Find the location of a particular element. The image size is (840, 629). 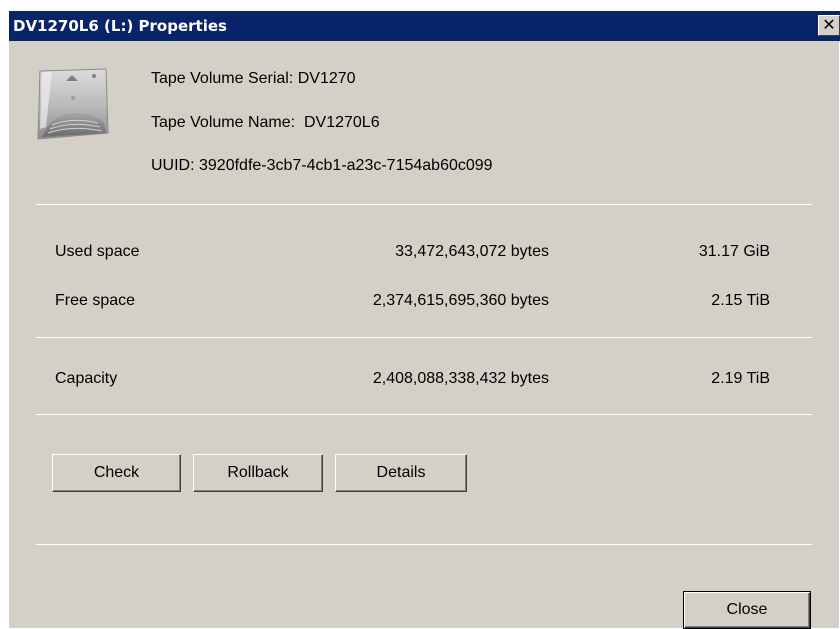

capacity-human: 2.19 TiB is located at coordinates (740, 378).